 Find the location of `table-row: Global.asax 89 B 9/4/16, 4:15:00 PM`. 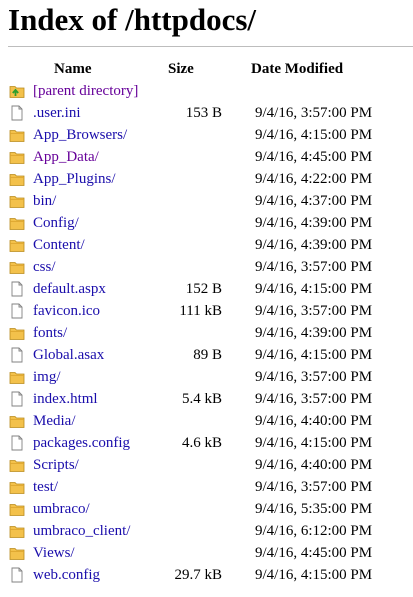

table-row: Global.asax 89 B 9/4/16, 4:15:00 PM is located at coordinates (206, 355).